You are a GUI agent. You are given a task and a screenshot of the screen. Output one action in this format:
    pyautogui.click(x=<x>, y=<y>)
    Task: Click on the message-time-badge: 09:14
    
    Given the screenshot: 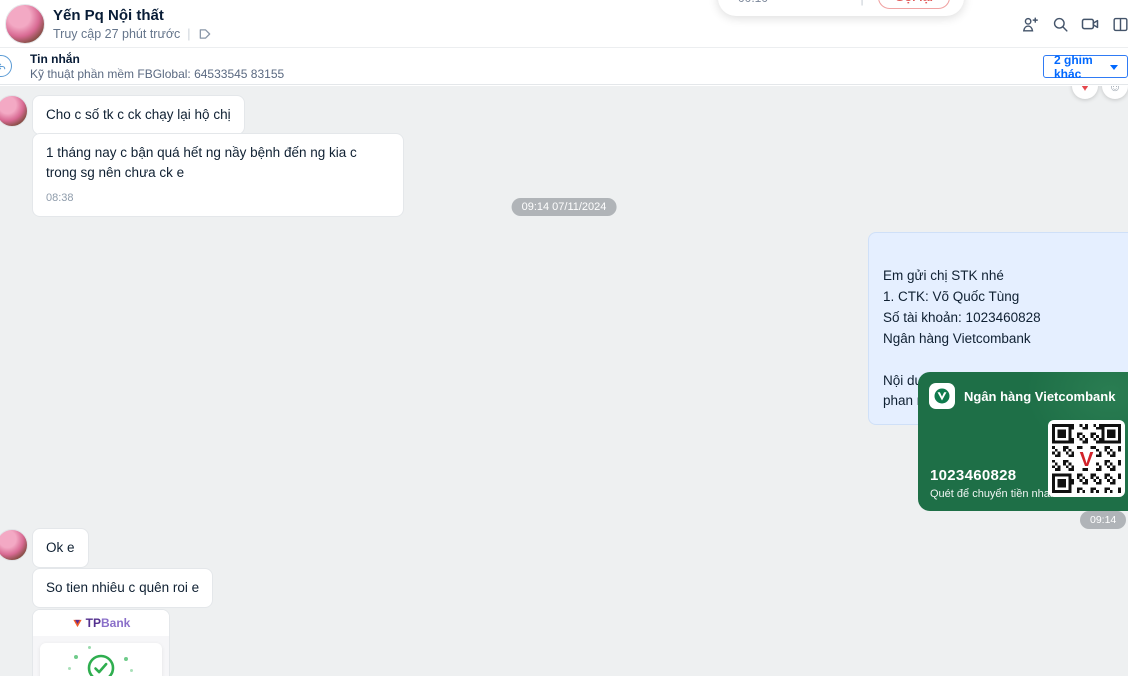 What is the action you would take?
    pyautogui.click(x=1103, y=520)
    